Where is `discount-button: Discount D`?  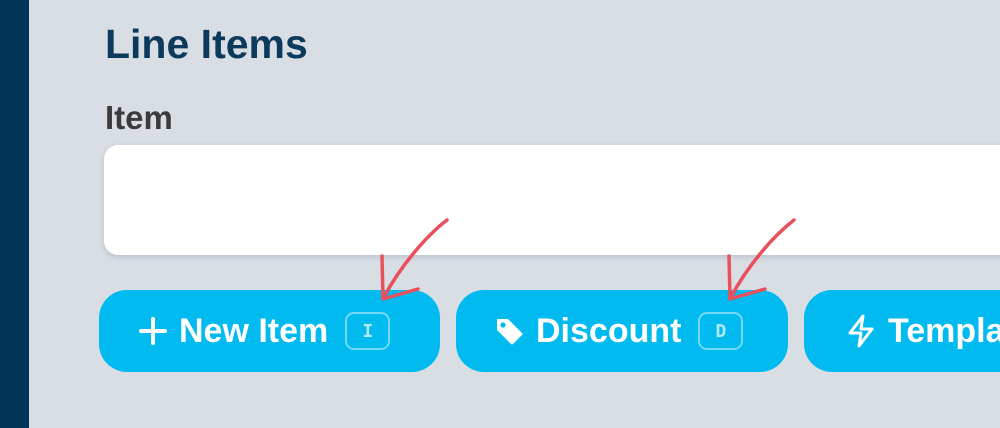
discount-button: Discount D is located at coordinates (622, 331).